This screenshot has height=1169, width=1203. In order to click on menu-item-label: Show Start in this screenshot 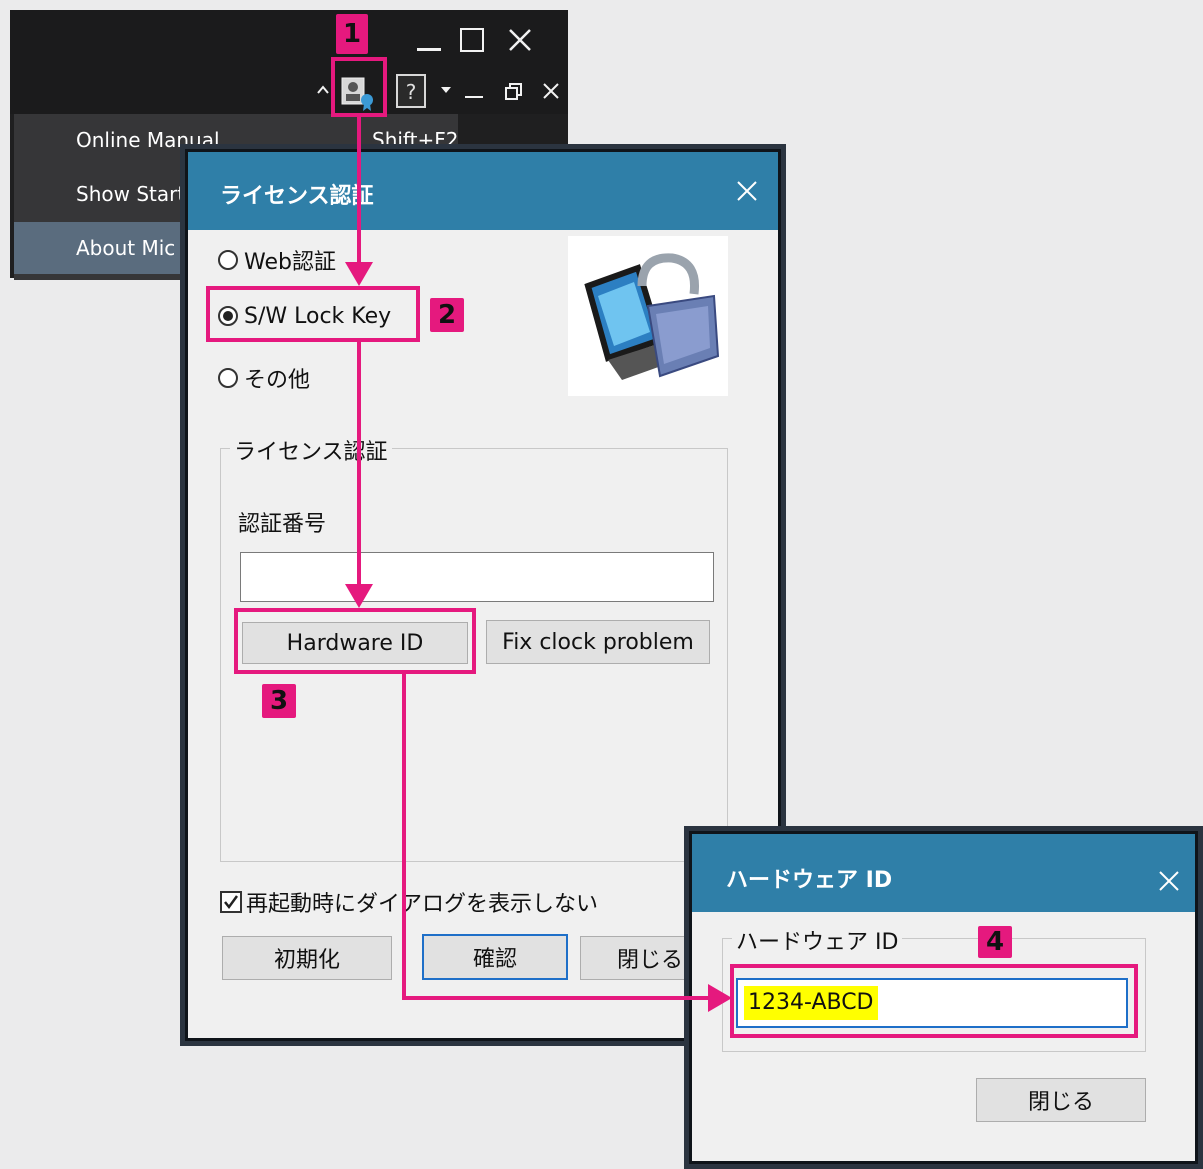, I will do `click(131, 194)`.